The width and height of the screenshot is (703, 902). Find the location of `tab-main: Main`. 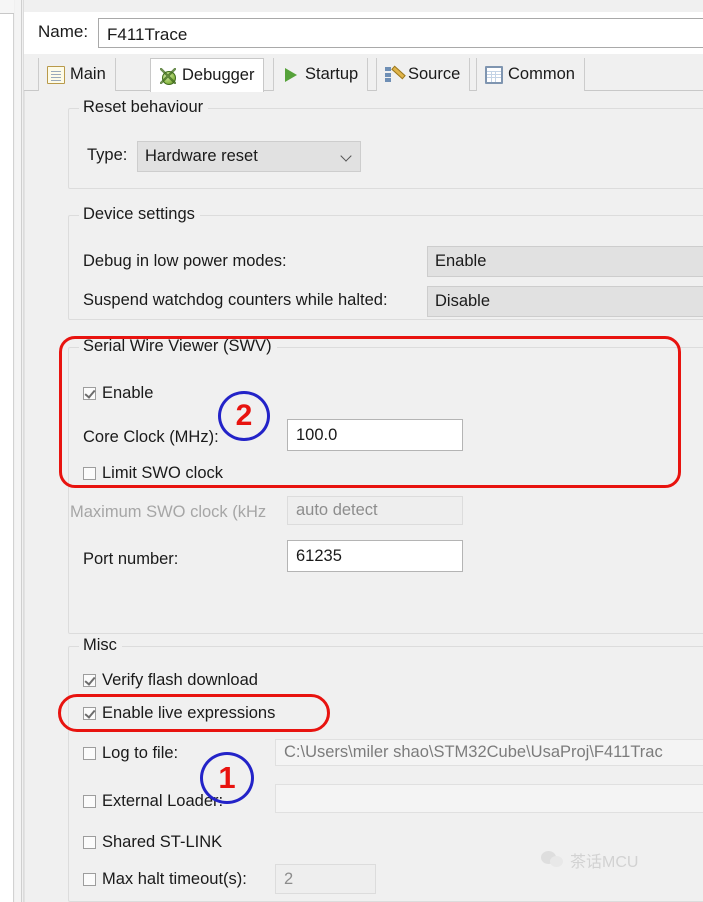

tab-main: Main is located at coordinates (77, 74).